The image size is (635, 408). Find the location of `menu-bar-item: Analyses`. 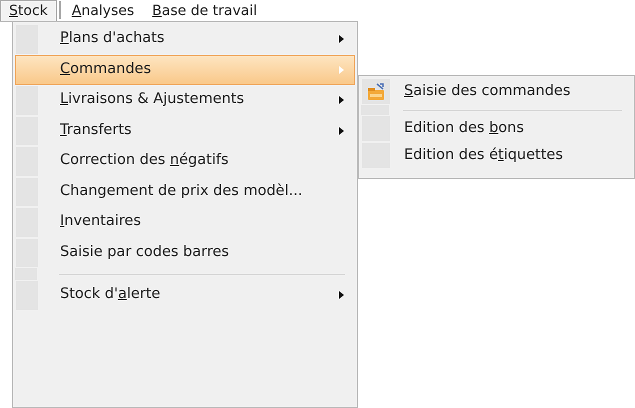

menu-bar-item: Analyses is located at coordinates (103, 10).